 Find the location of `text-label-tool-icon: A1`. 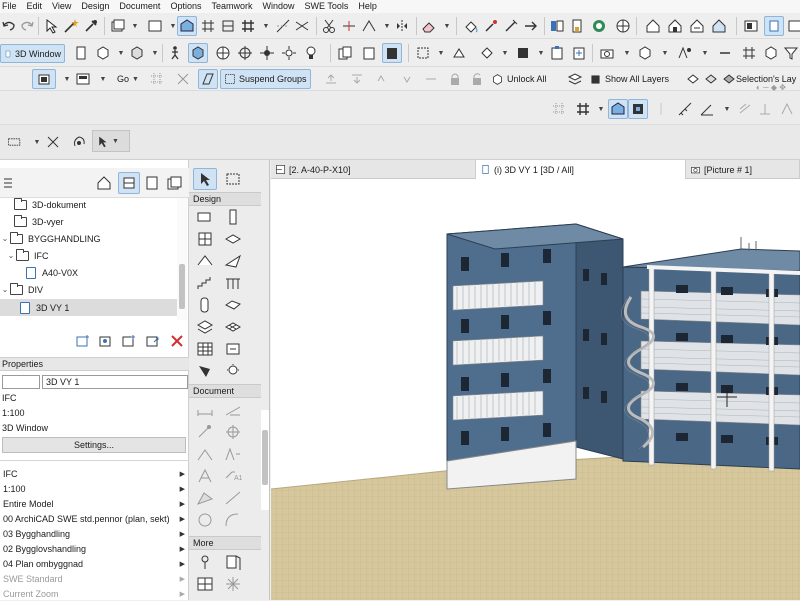

text-label-tool-icon: A1 is located at coordinates (233, 476).